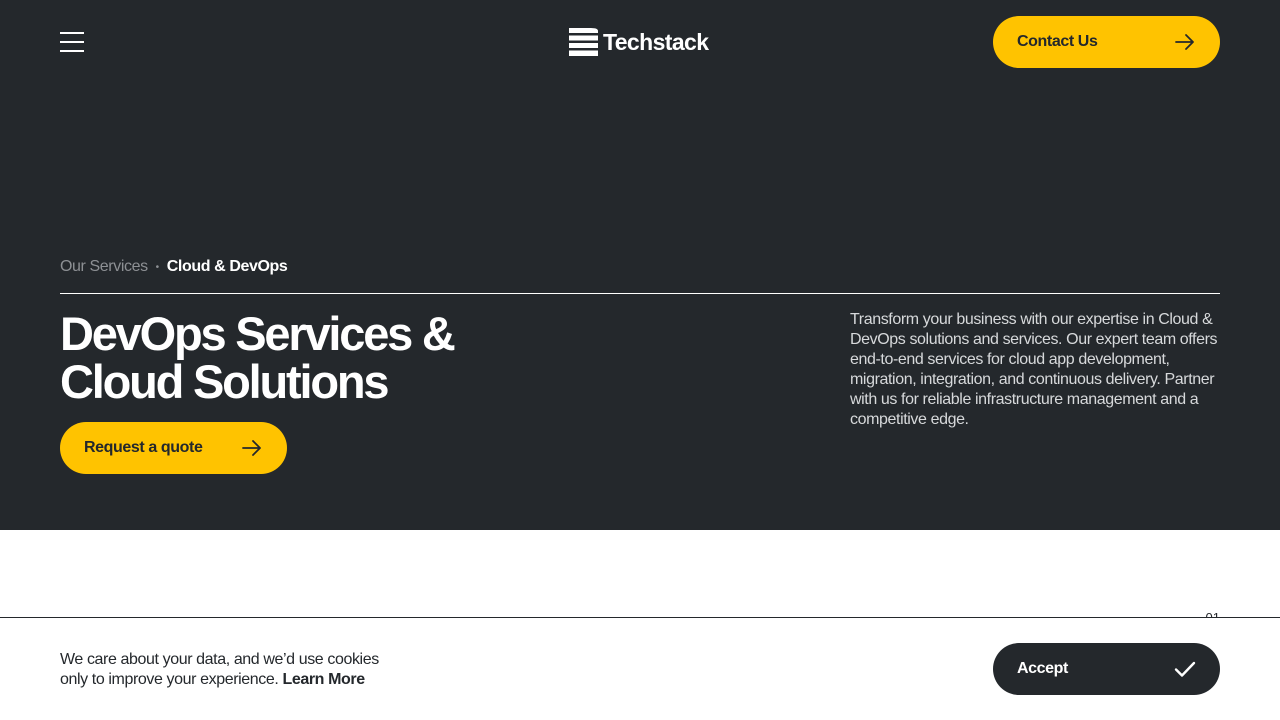 This screenshot has height=720, width=1280. I want to click on logo-text: Techstack, so click(656, 42).